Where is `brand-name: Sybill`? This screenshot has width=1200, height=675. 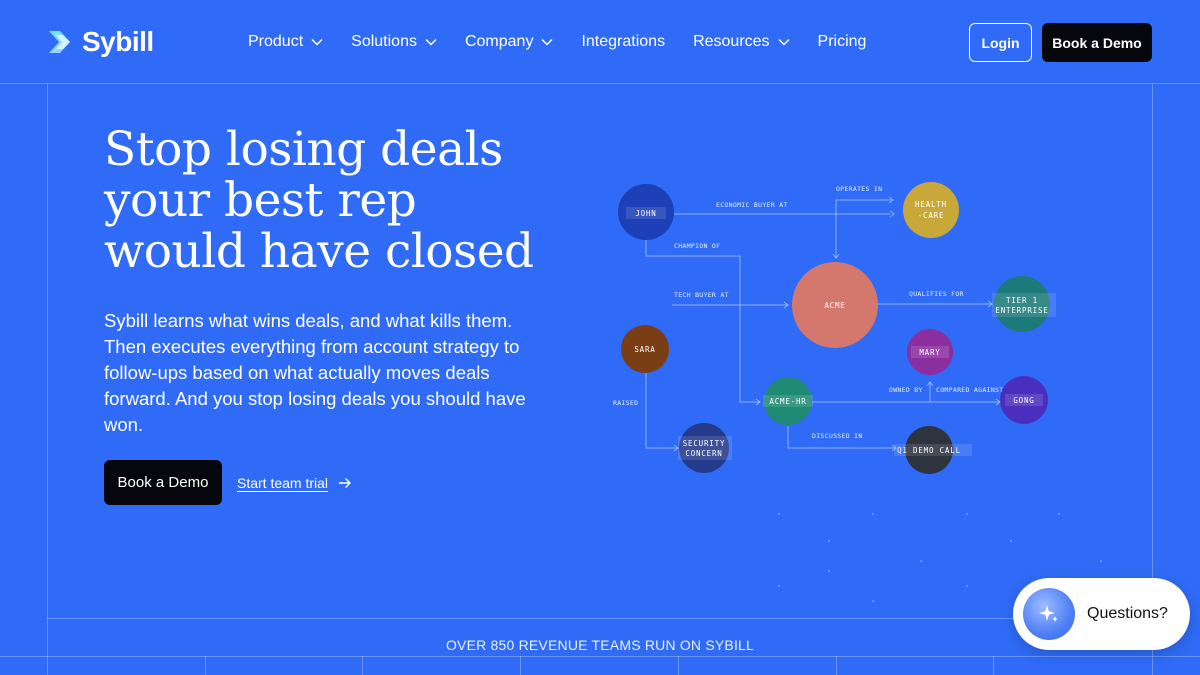 brand-name: Sybill is located at coordinates (118, 41).